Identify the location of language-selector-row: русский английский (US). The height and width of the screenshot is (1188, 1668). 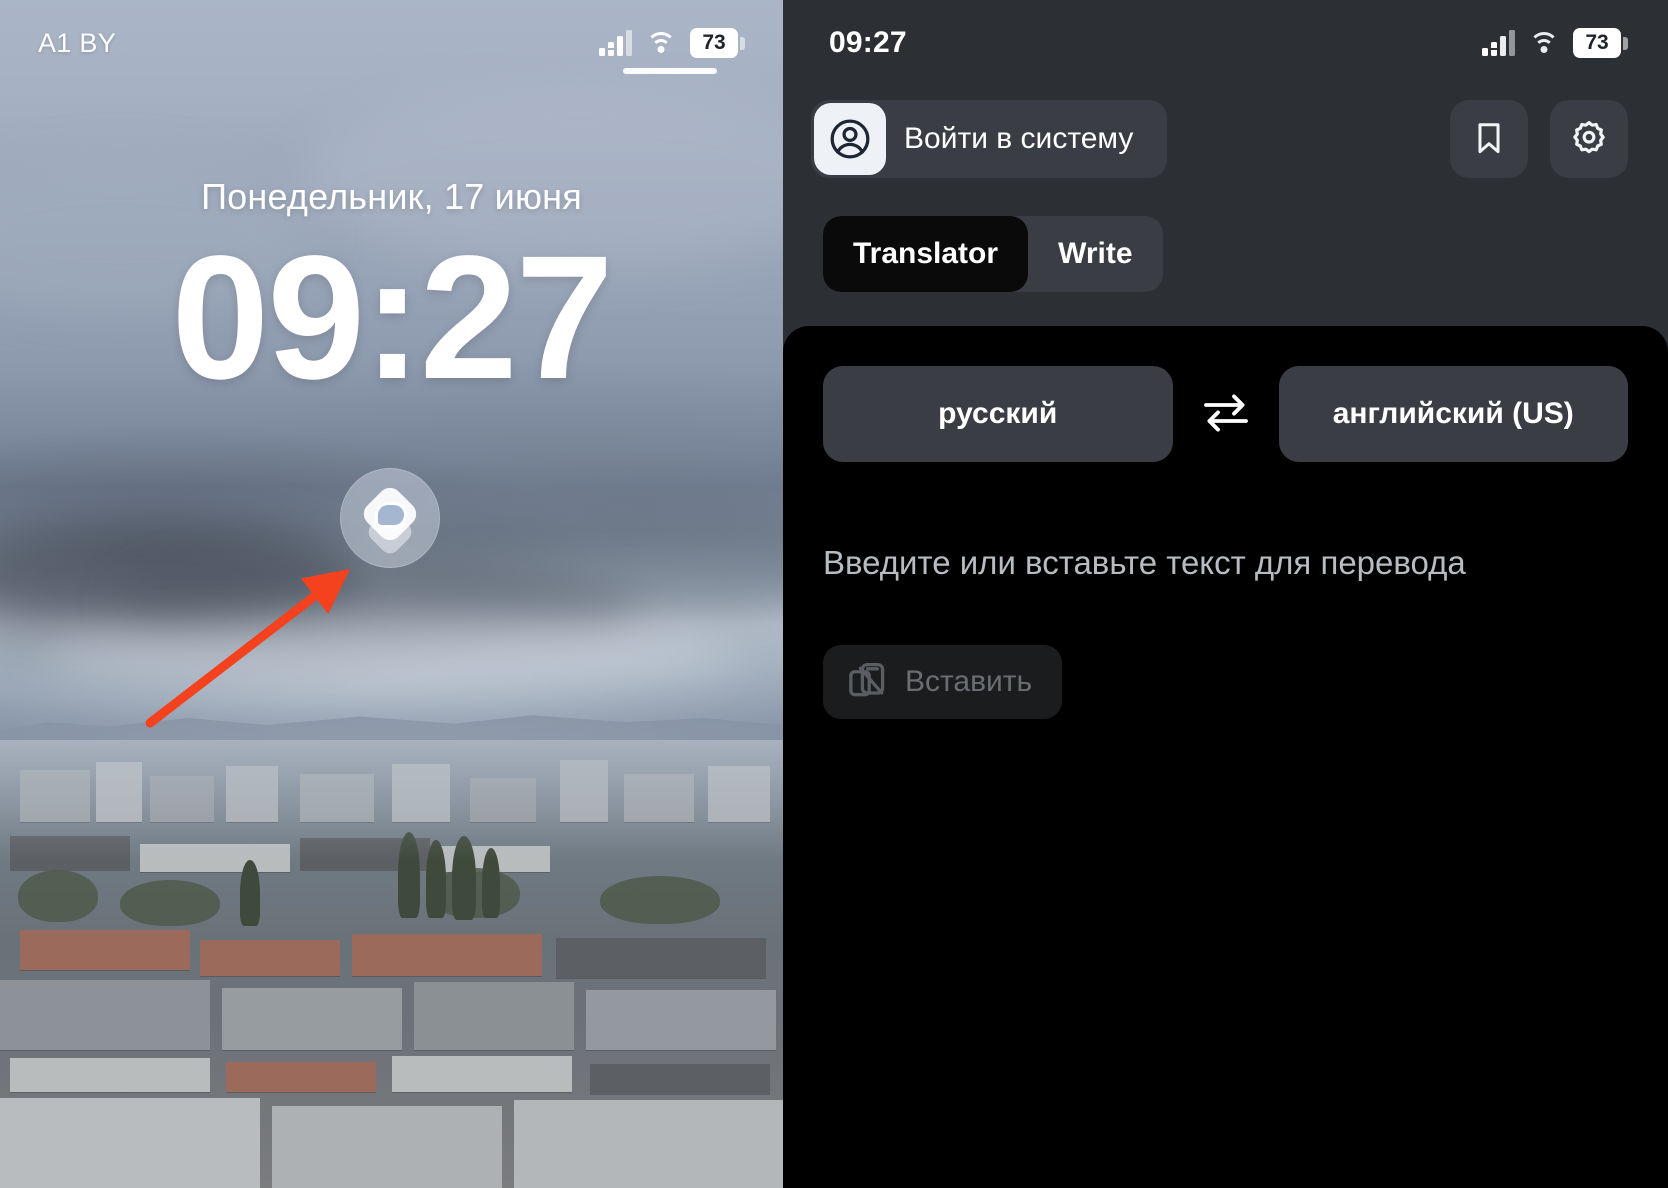
(1225, 414).